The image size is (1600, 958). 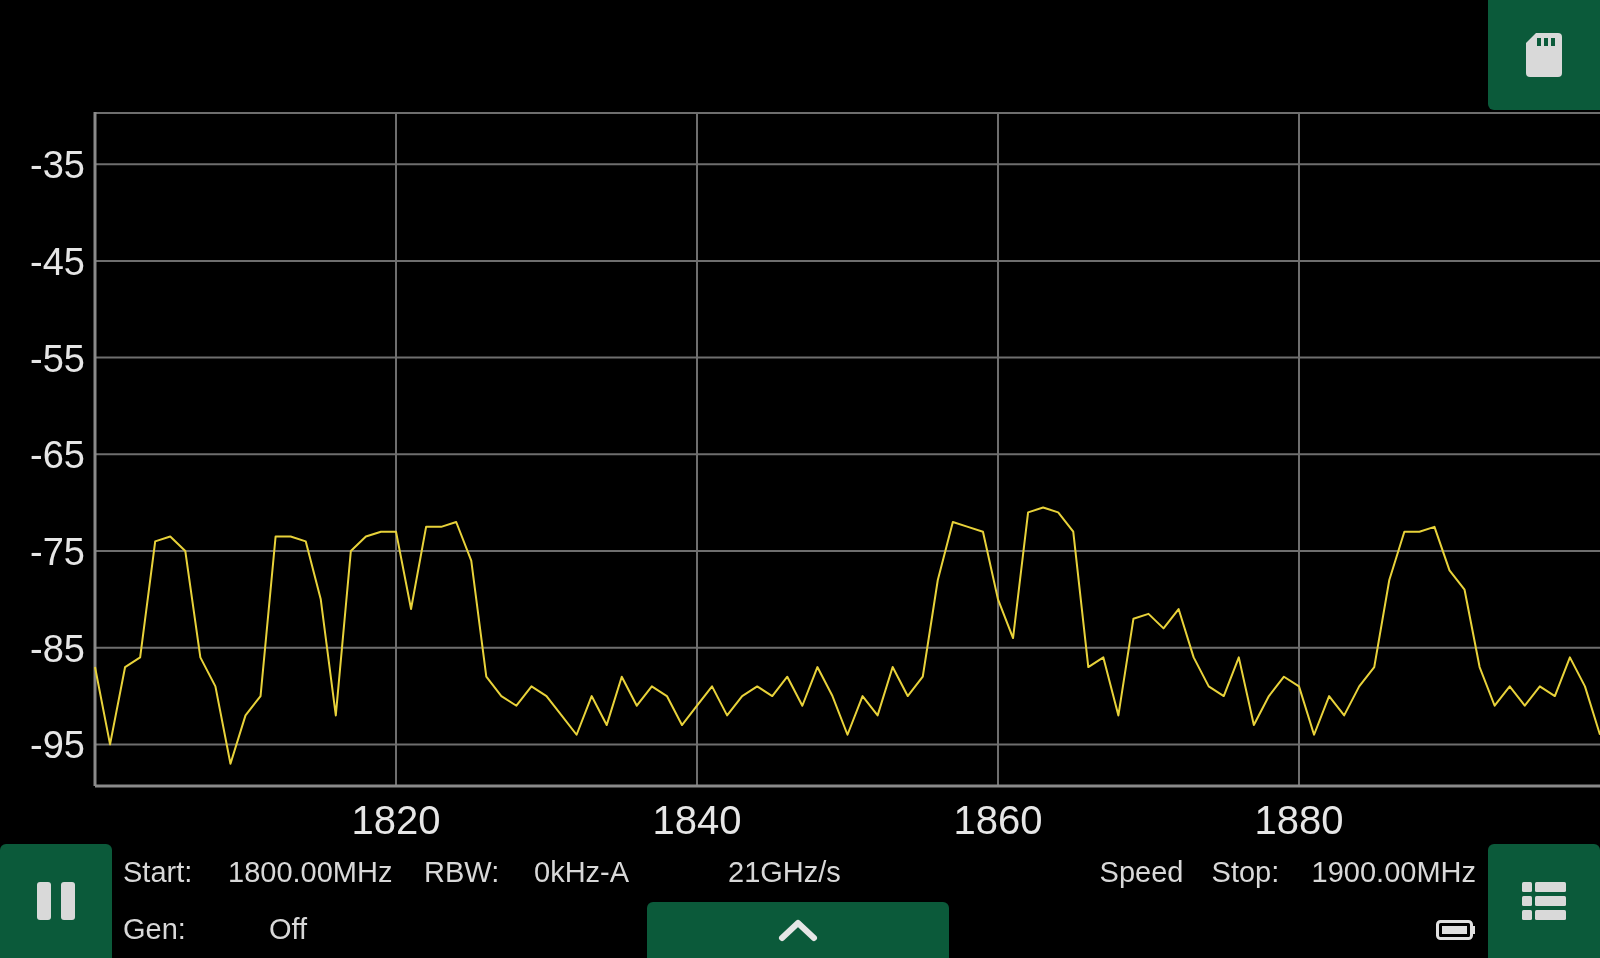 I want to click on pause-button, so click(x=56, y=901).